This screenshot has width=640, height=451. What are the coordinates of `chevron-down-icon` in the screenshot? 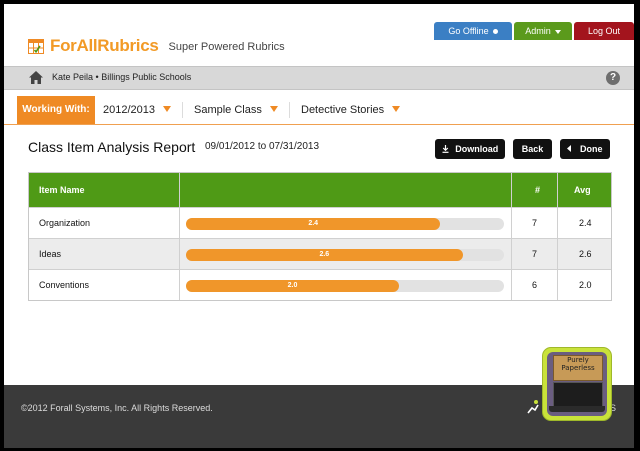 It's located at (557, 31).